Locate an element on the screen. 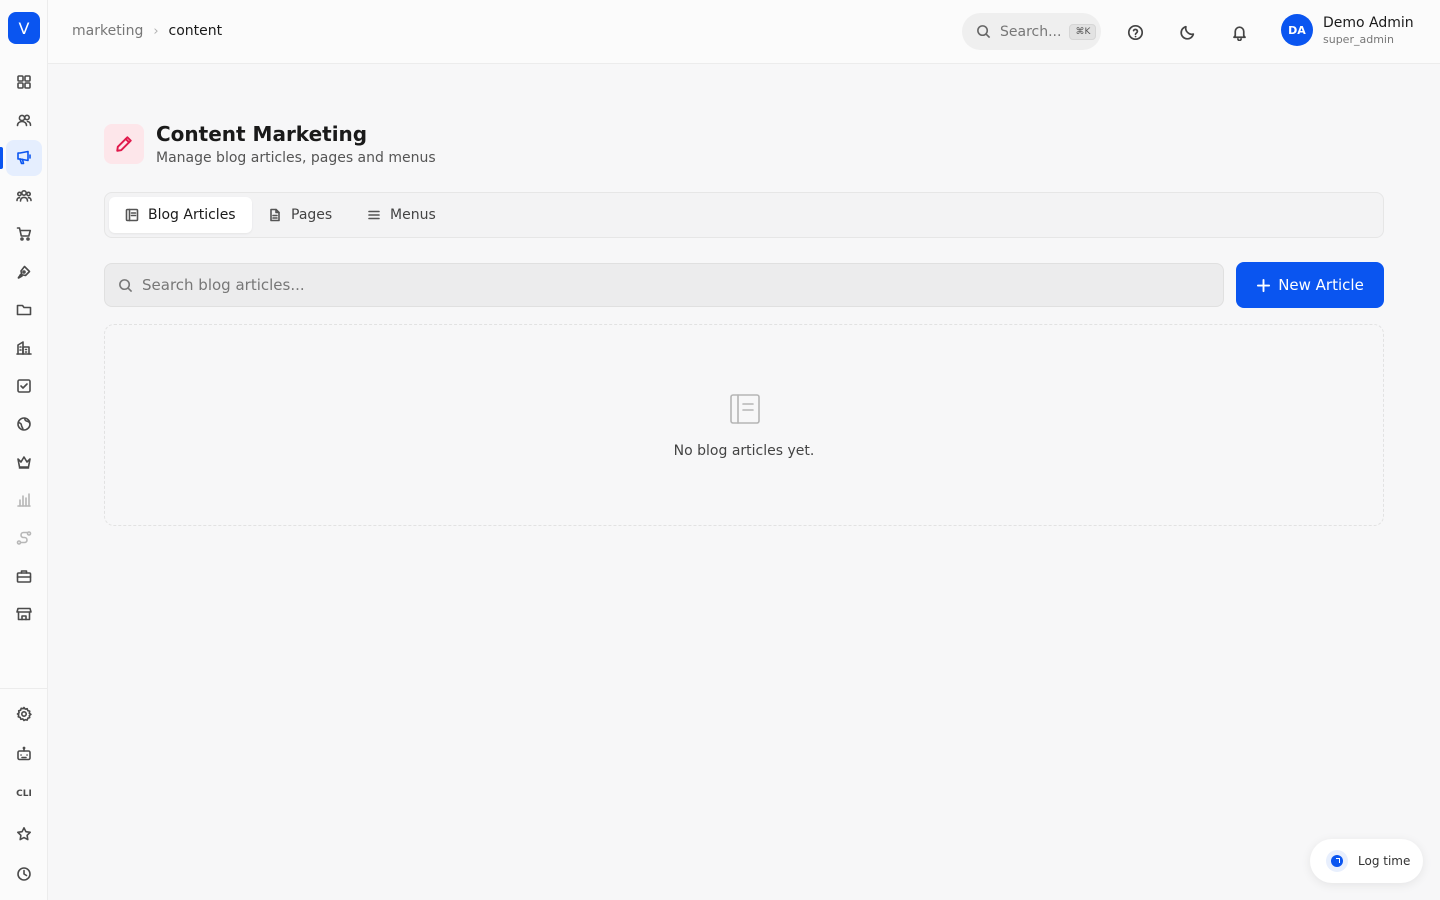  cli-label: CLI is located at coordinates (24, 794).